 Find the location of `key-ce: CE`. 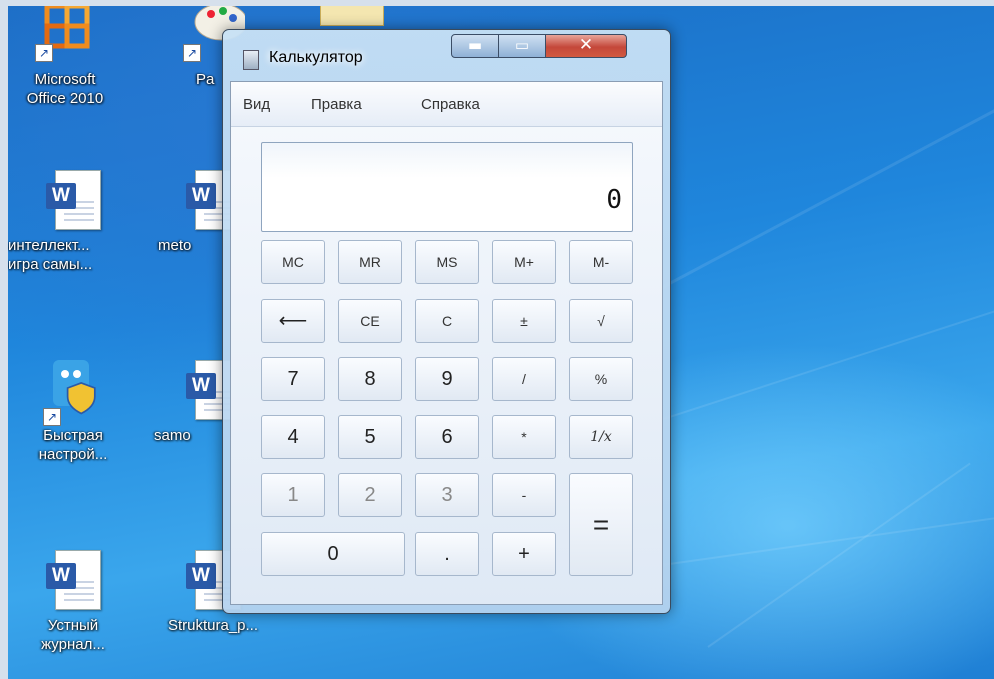

key-ce: CE is located at coordinates (370, 321).